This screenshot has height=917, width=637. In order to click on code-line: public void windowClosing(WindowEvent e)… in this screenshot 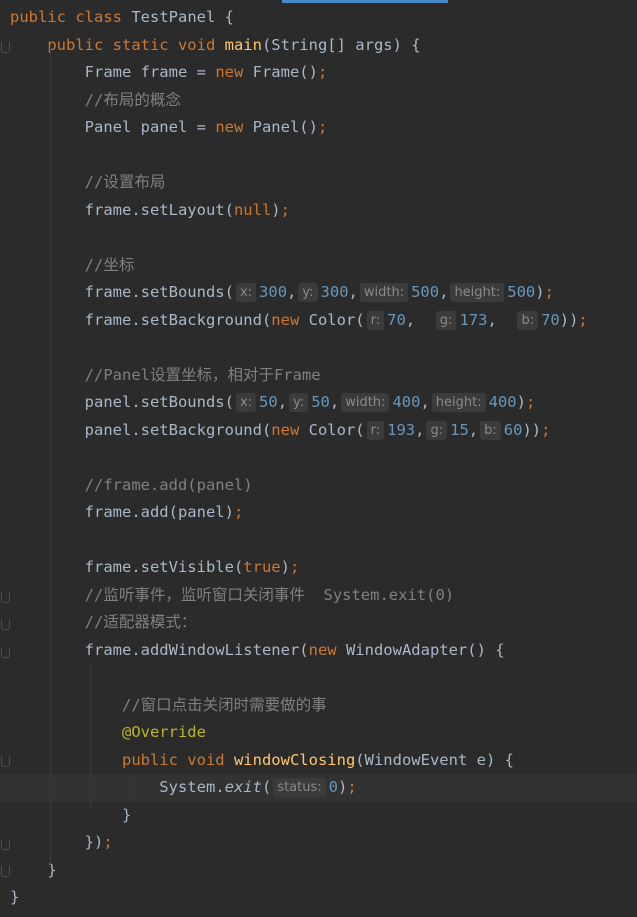, I will do `click(318, 761)`.